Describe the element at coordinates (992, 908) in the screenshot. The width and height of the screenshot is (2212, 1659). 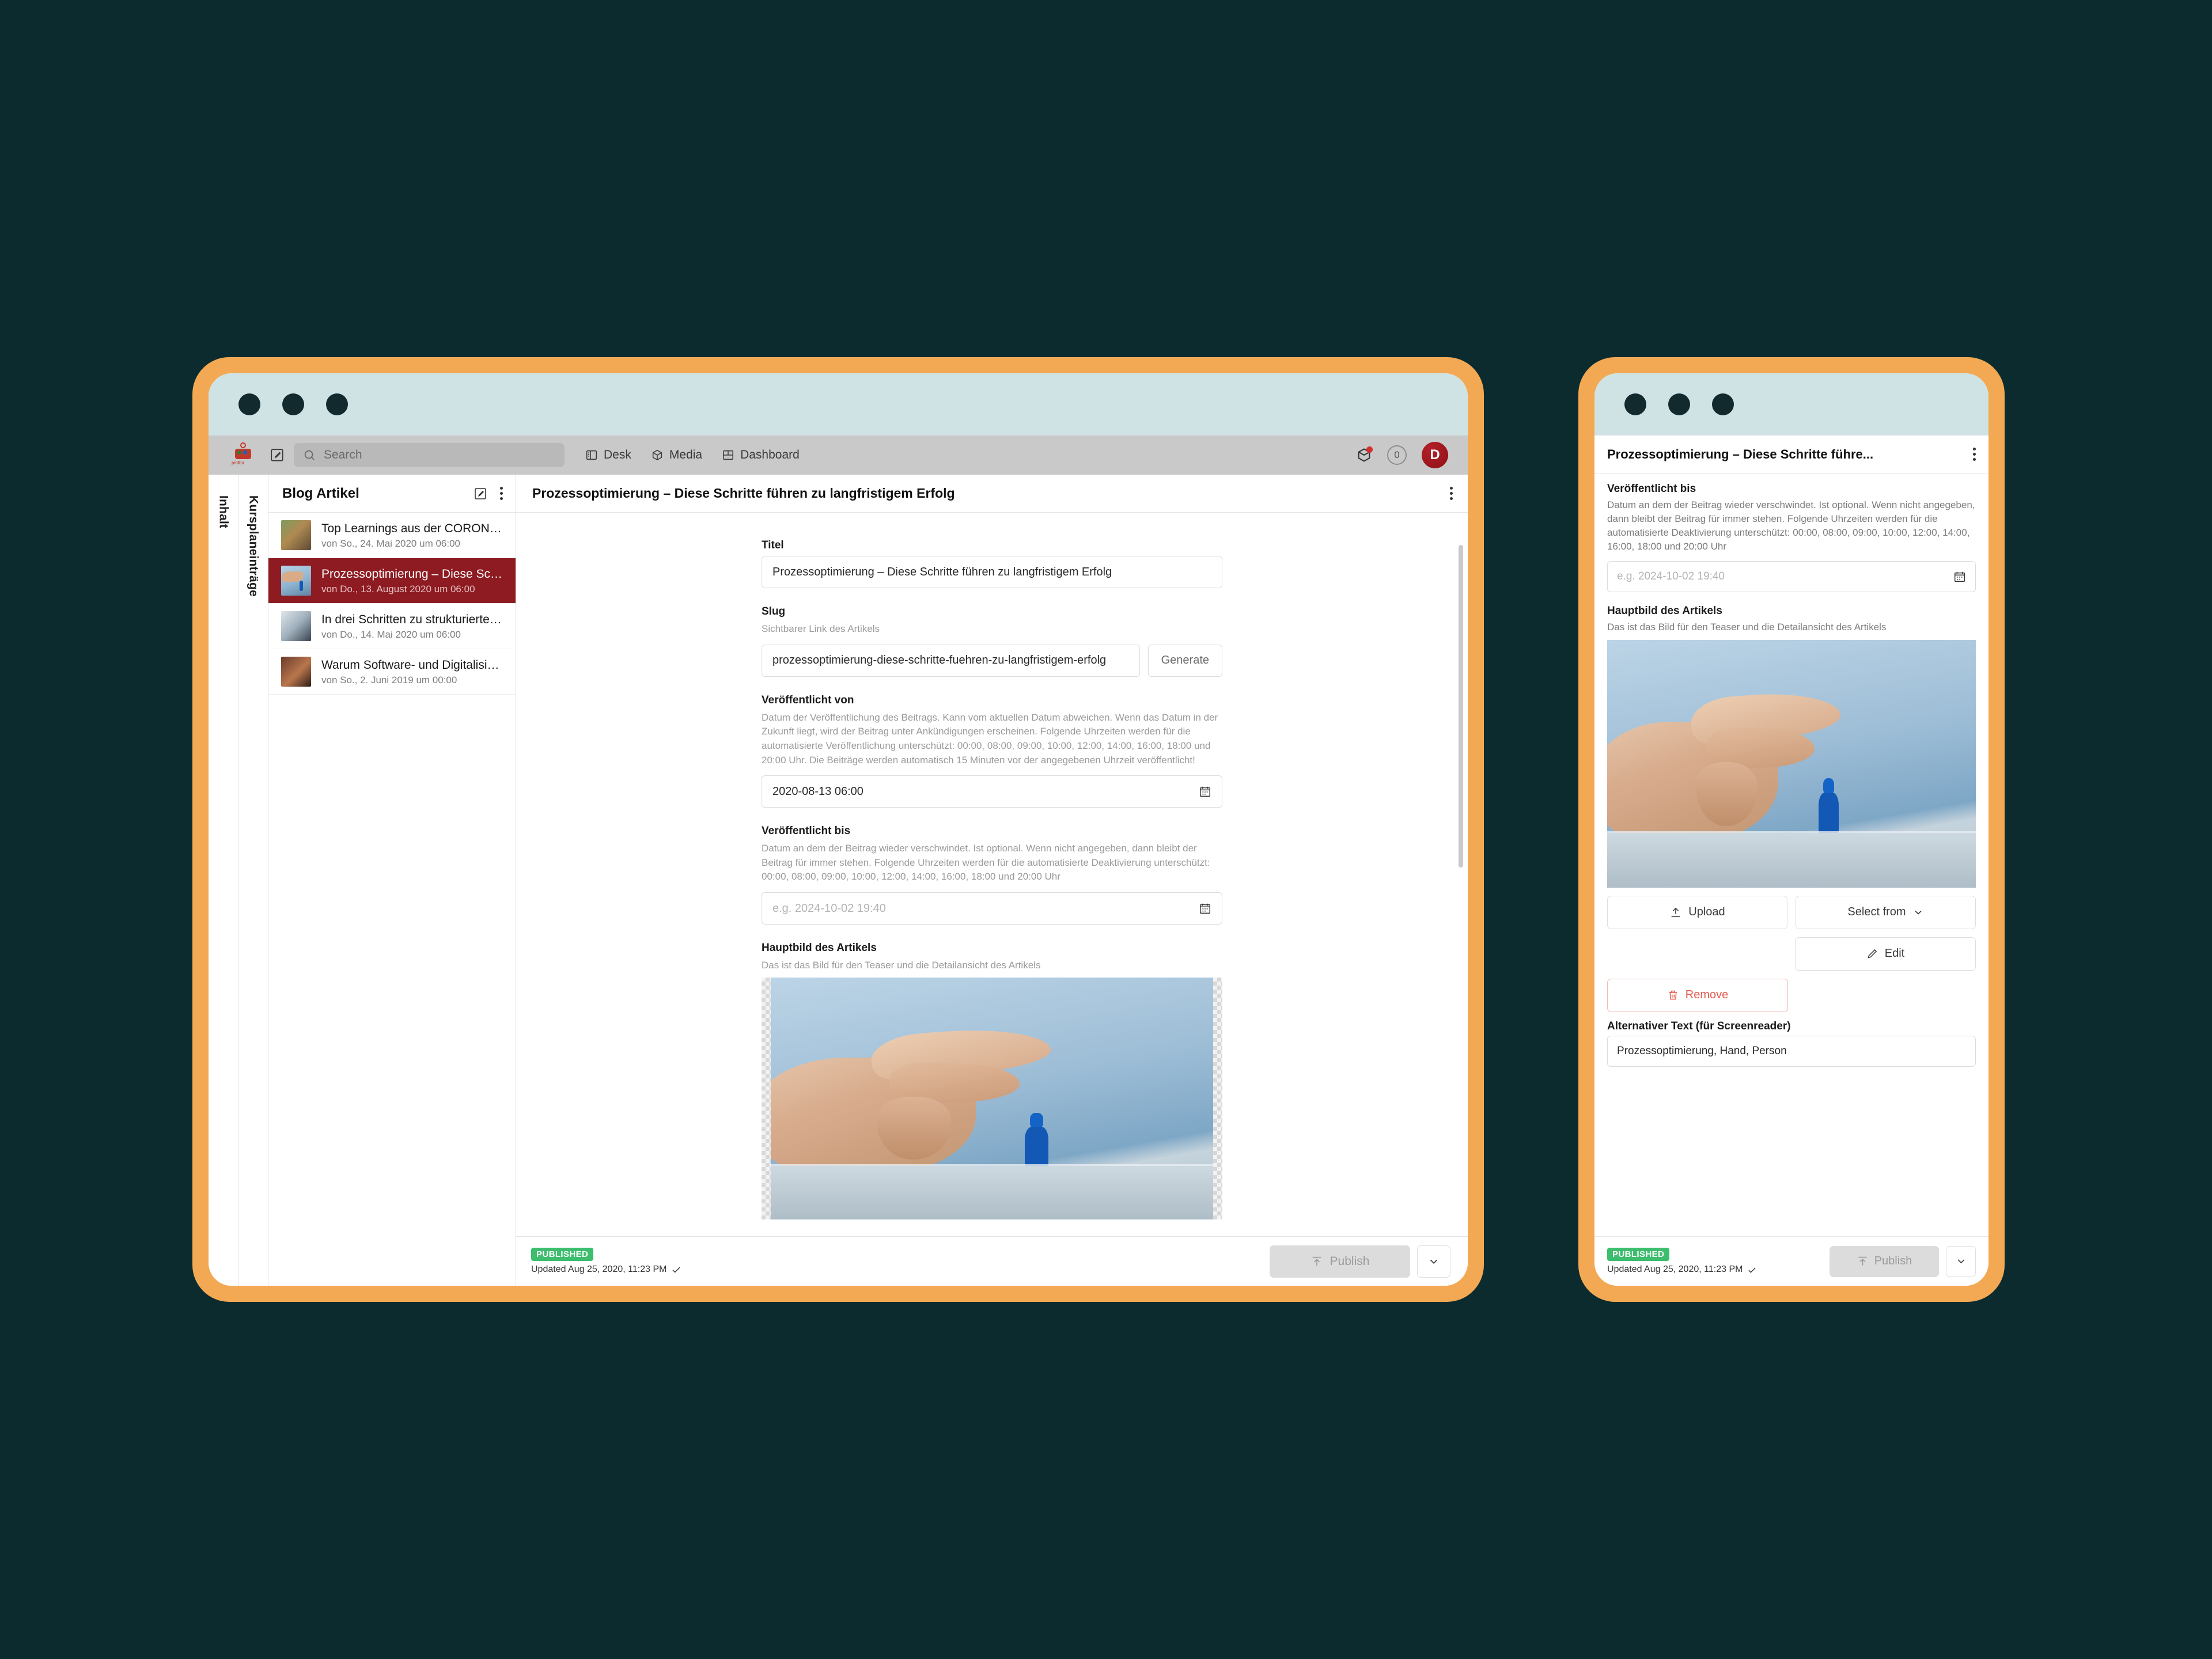
I see `published-to-input: e.g. 2024-10-02 19:40` at that location.